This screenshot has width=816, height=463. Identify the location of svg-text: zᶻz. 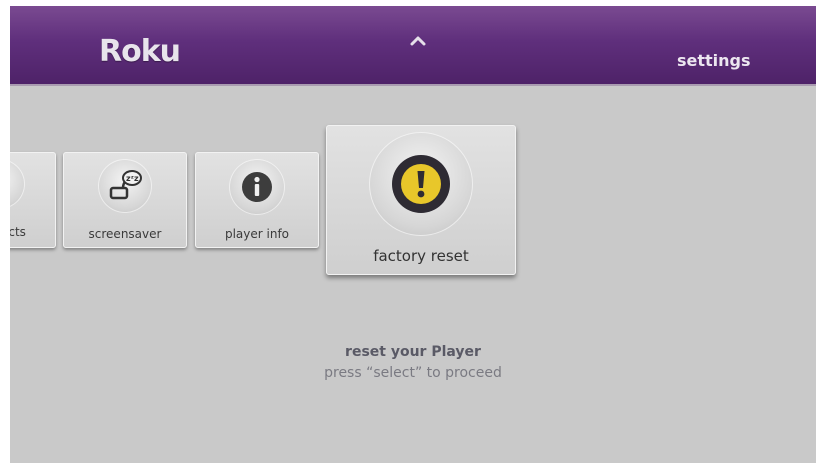
(132, 178).